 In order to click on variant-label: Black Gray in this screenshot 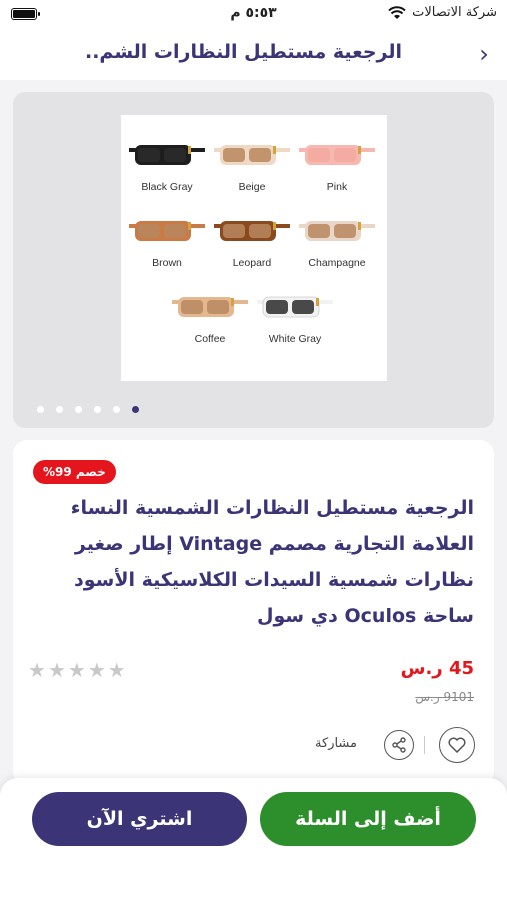, I will do `click(167, 187)`.